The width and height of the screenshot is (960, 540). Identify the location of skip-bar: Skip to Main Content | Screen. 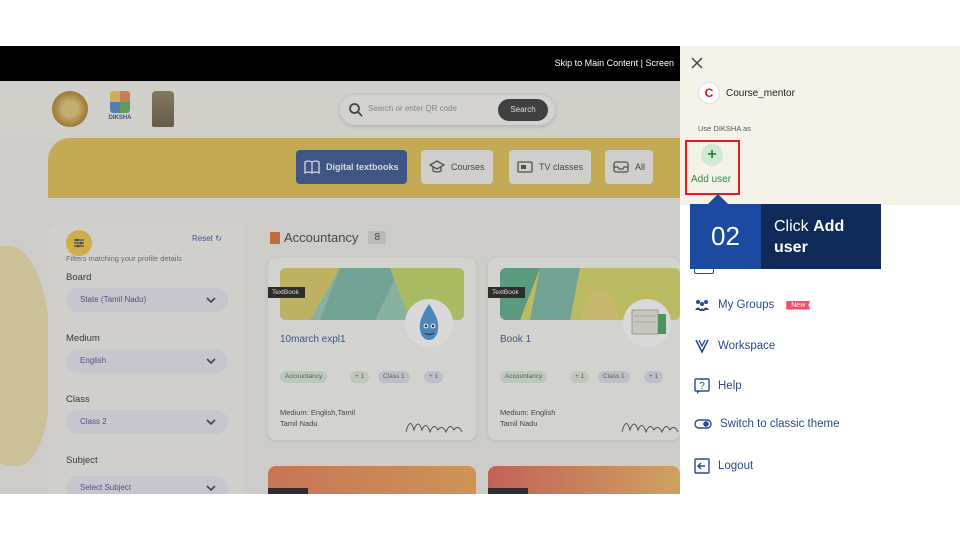
(340, 63).